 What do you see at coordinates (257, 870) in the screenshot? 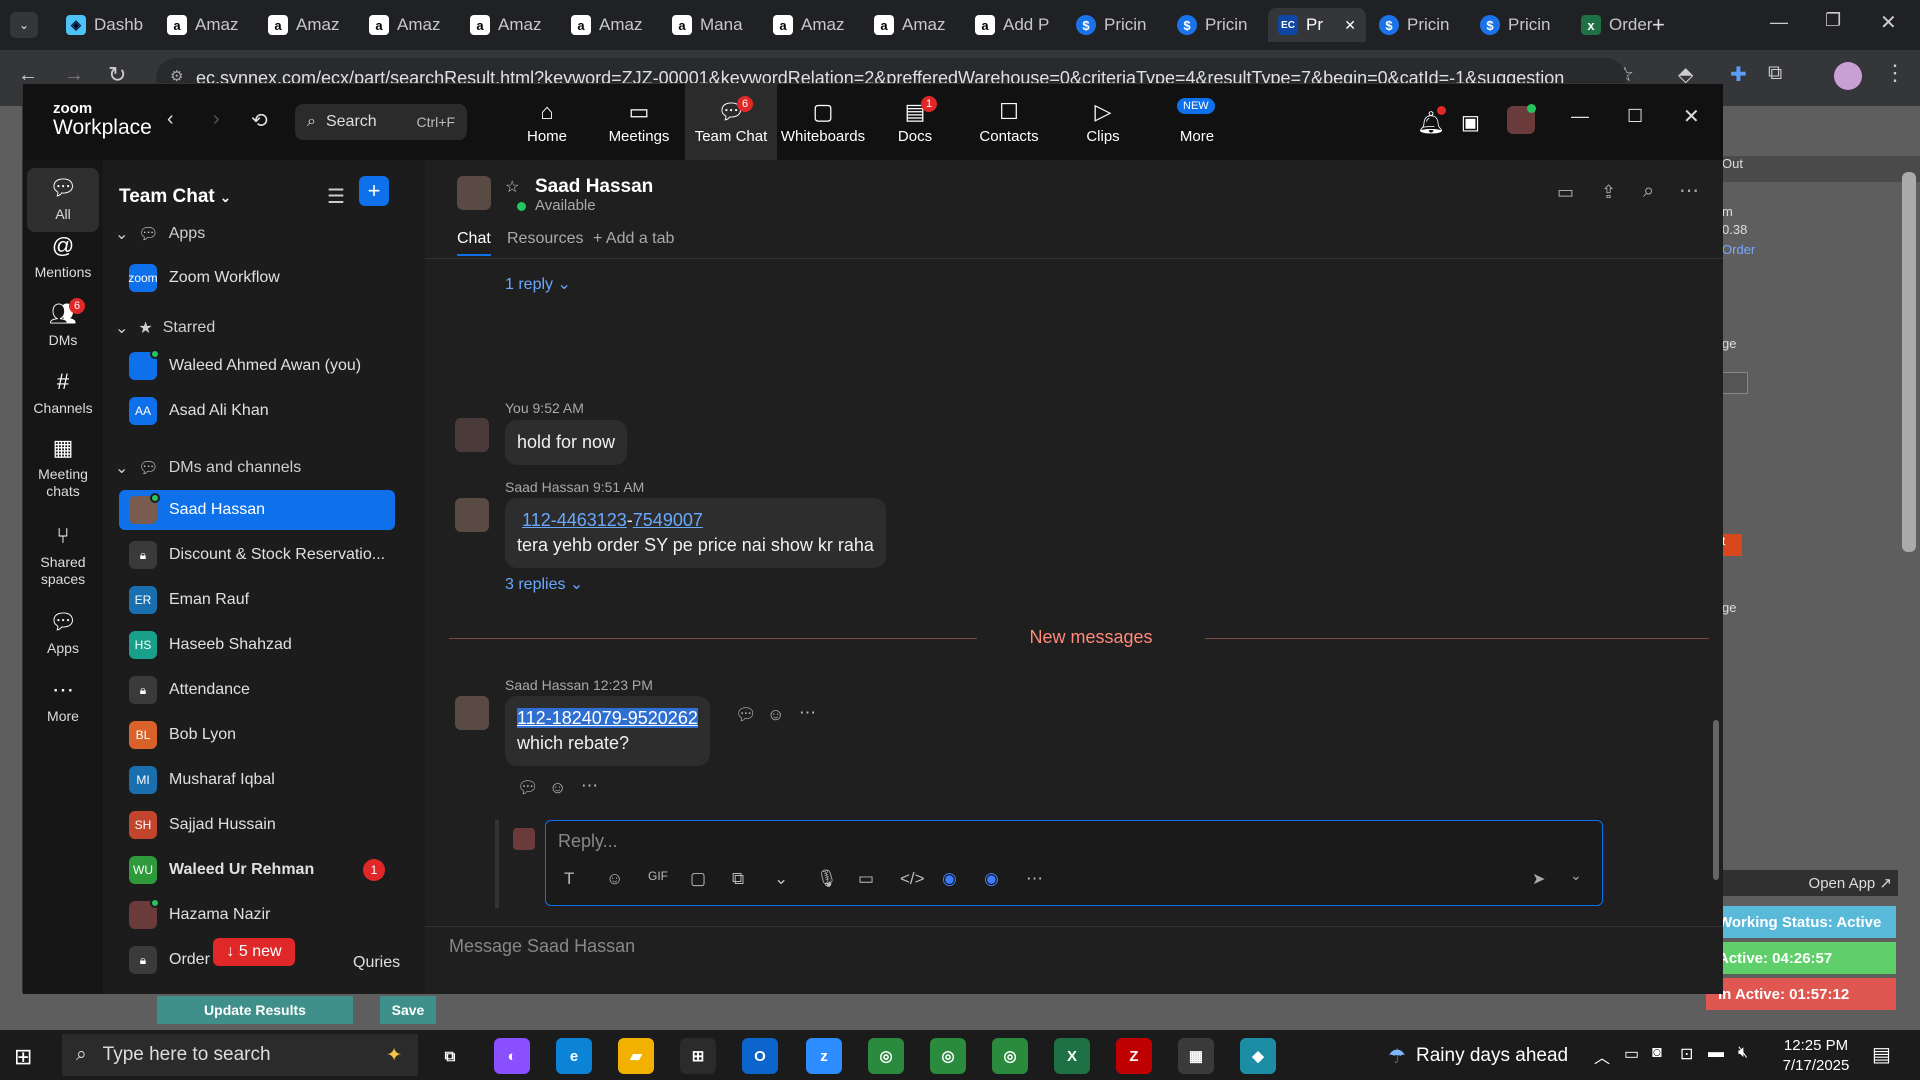
I see `sidebar-item: WU Waleed Ur Rehman 1` at bounding box center [257, 870].